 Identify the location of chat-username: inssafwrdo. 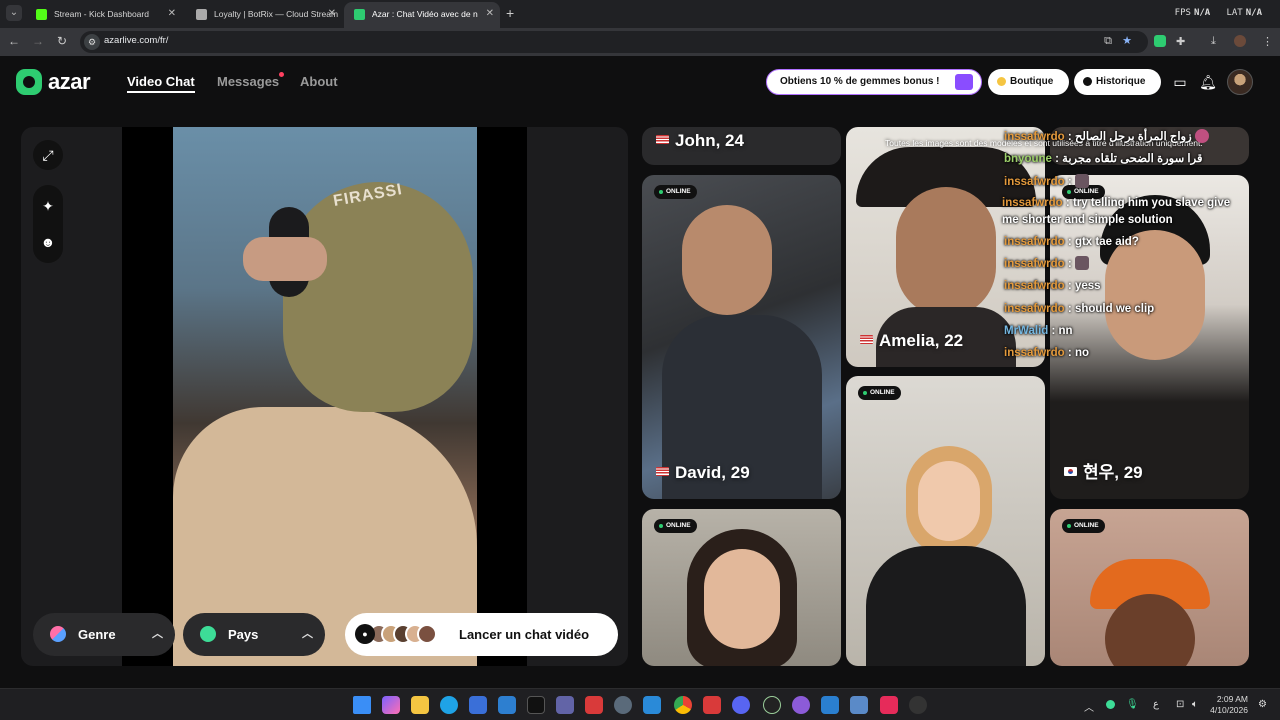
(1034, 353).